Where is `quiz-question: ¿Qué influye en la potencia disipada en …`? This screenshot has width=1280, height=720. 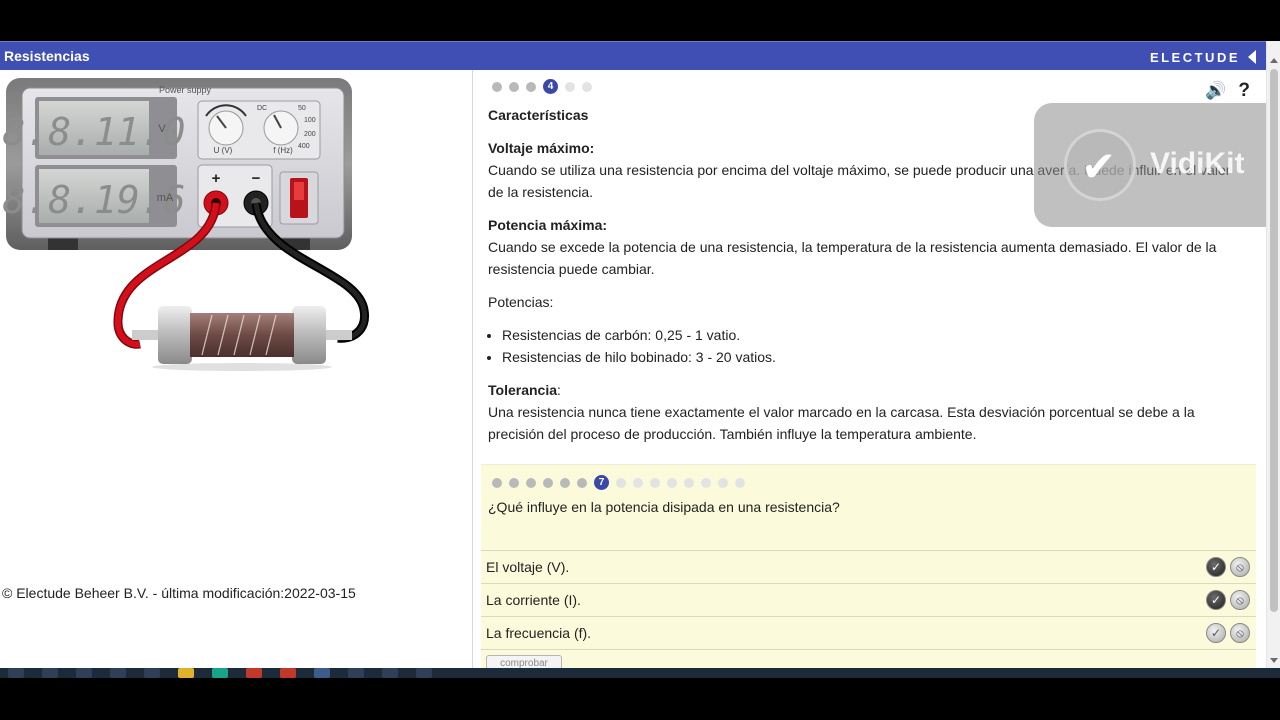
quiz-question: ¿Qué influye en la potencia disipada en … is located at coordinates (664, 507).